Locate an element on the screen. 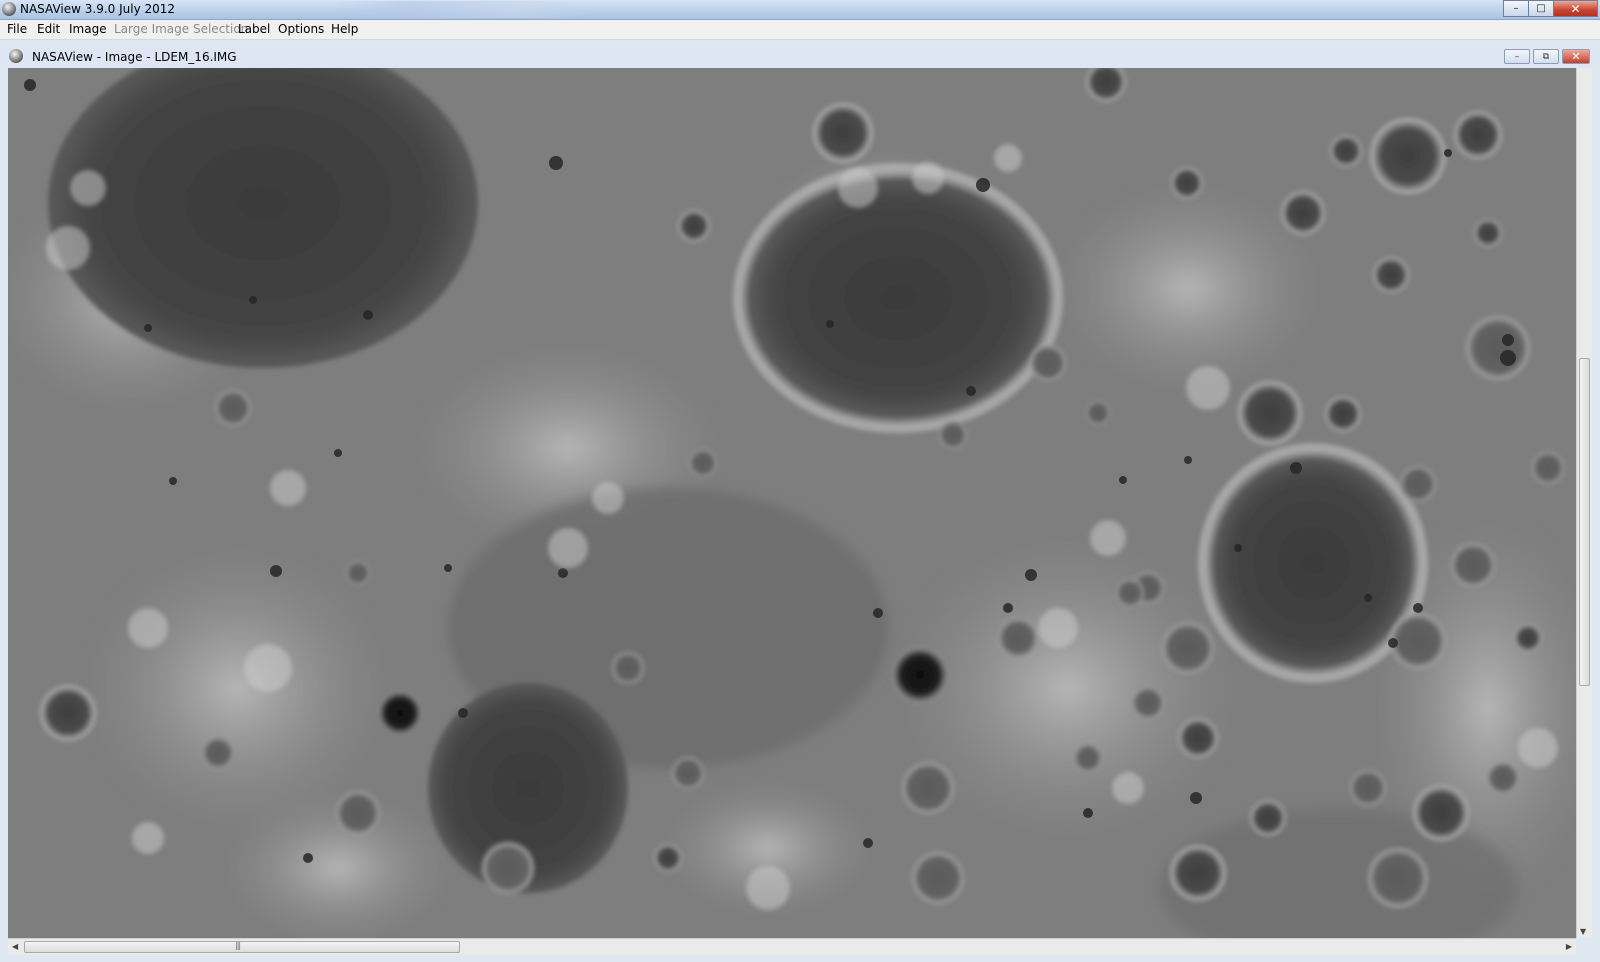  image-restore-button: ⧉ is located at coordinates (1546, 56).